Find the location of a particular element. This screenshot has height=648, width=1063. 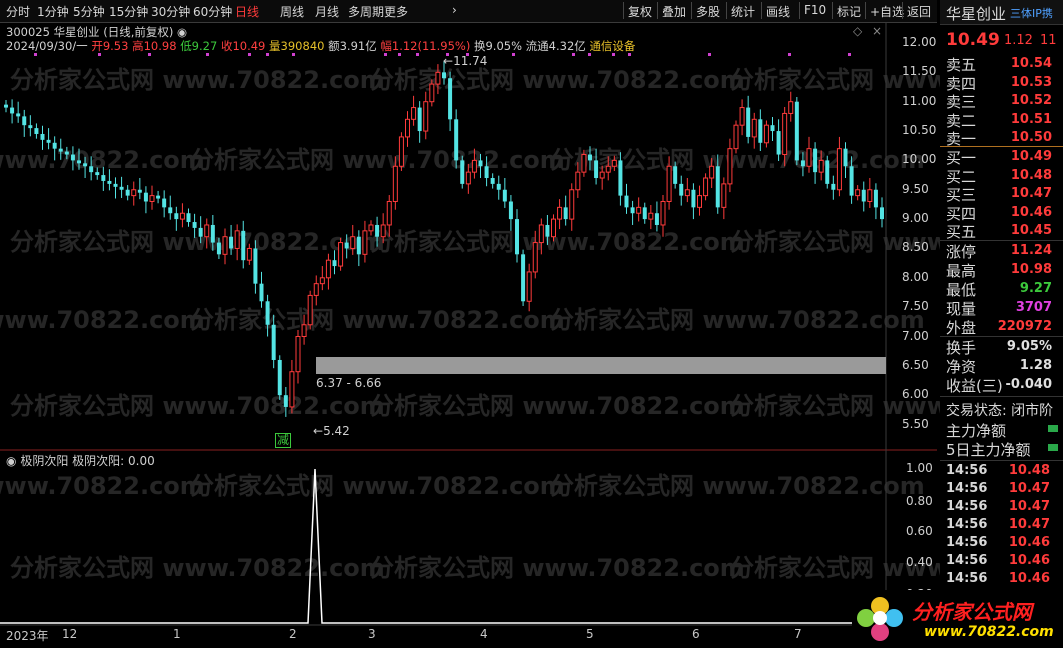

indicator-header: ◉ 极阴次阳 极阴次阳: 0.00 is located at coordinates (80, 460).